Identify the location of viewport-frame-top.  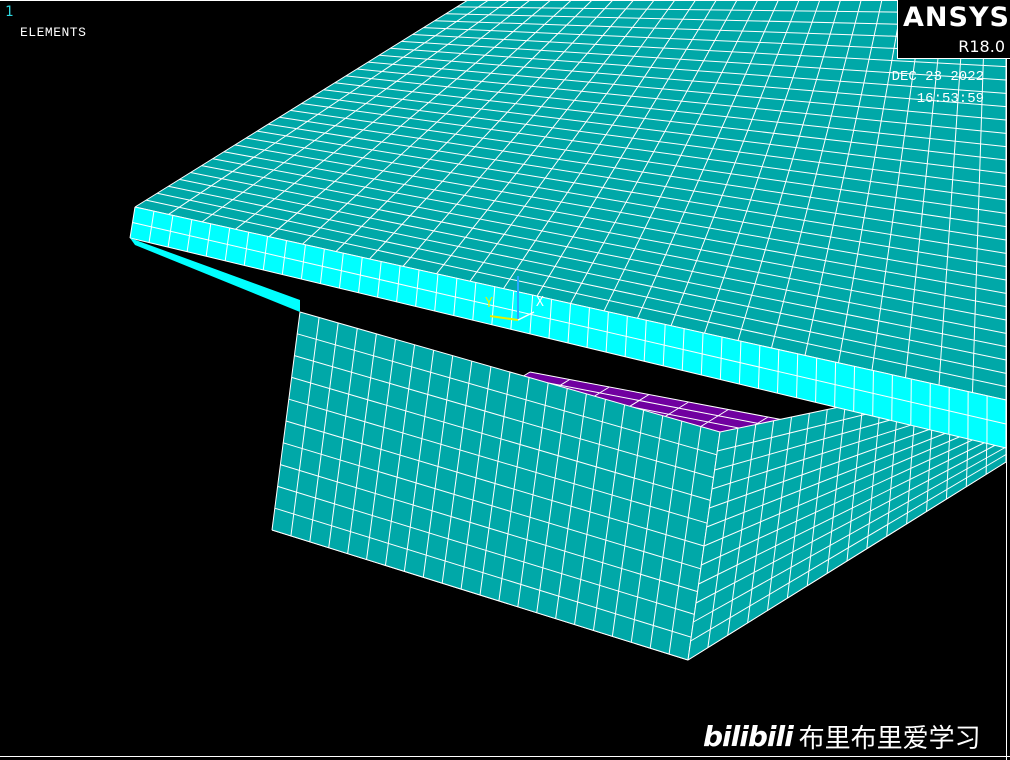
(505, 0).